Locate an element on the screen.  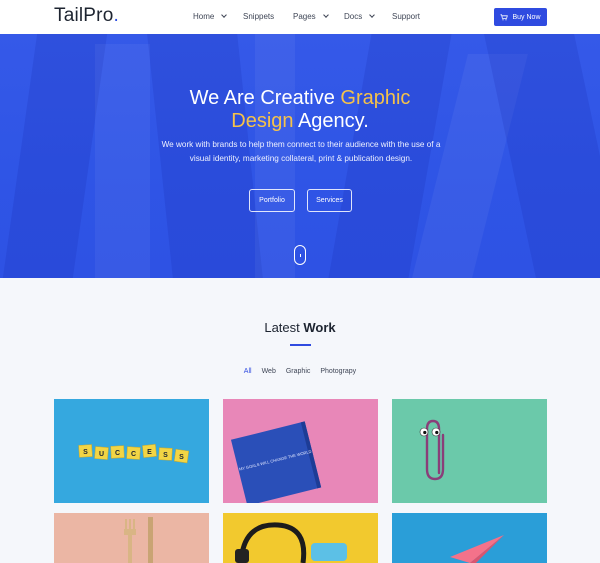
portfolio-button: Portfolio is located at coordinates (272, 200).